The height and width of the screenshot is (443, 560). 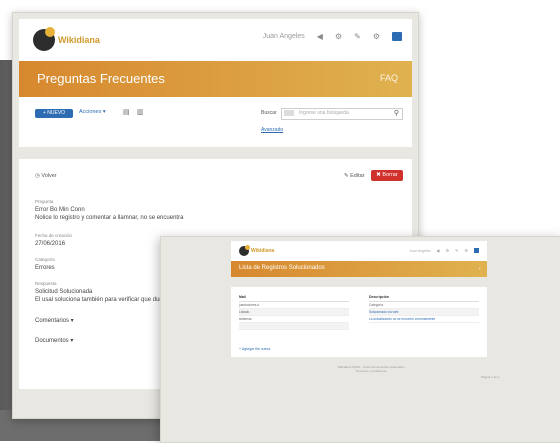 I want to click on field-label: Fecha de creación, so click(x=54, y=235).